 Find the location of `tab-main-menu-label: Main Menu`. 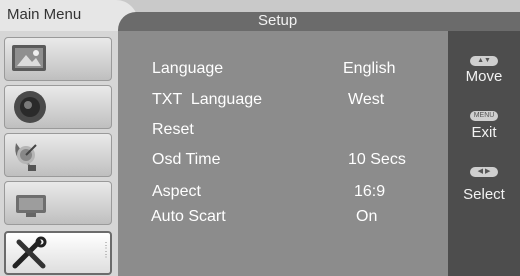

tab-main-menu-label: Main Menu is located at coordinates (44, 14).